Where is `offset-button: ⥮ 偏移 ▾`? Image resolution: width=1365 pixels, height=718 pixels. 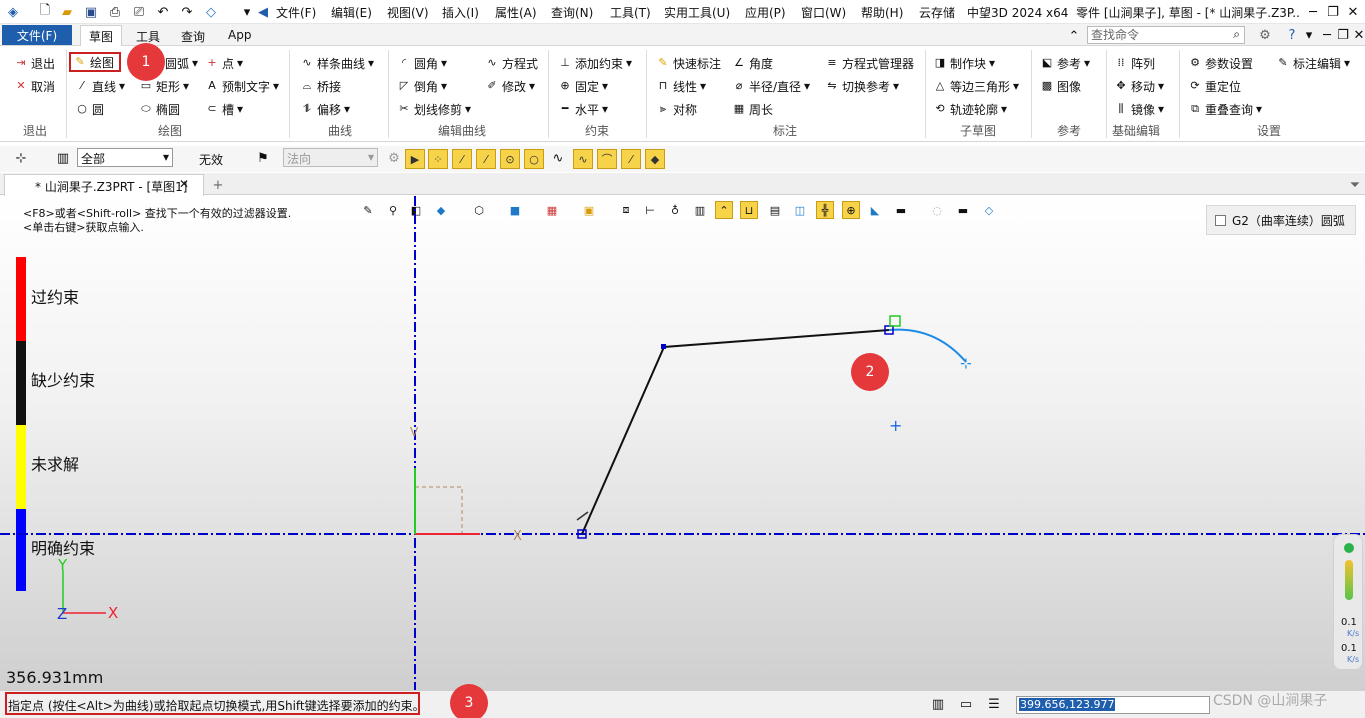 offset-button: ⥮ 偏移 ▾ is located at coordinates (325, 109).